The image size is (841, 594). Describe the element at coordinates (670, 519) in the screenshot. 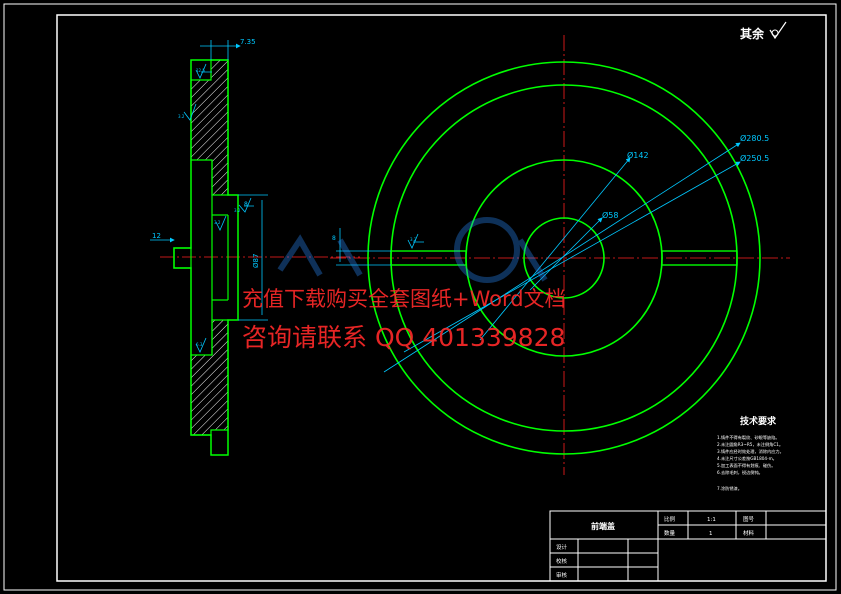

I see `scale-label: 比例` at that location.